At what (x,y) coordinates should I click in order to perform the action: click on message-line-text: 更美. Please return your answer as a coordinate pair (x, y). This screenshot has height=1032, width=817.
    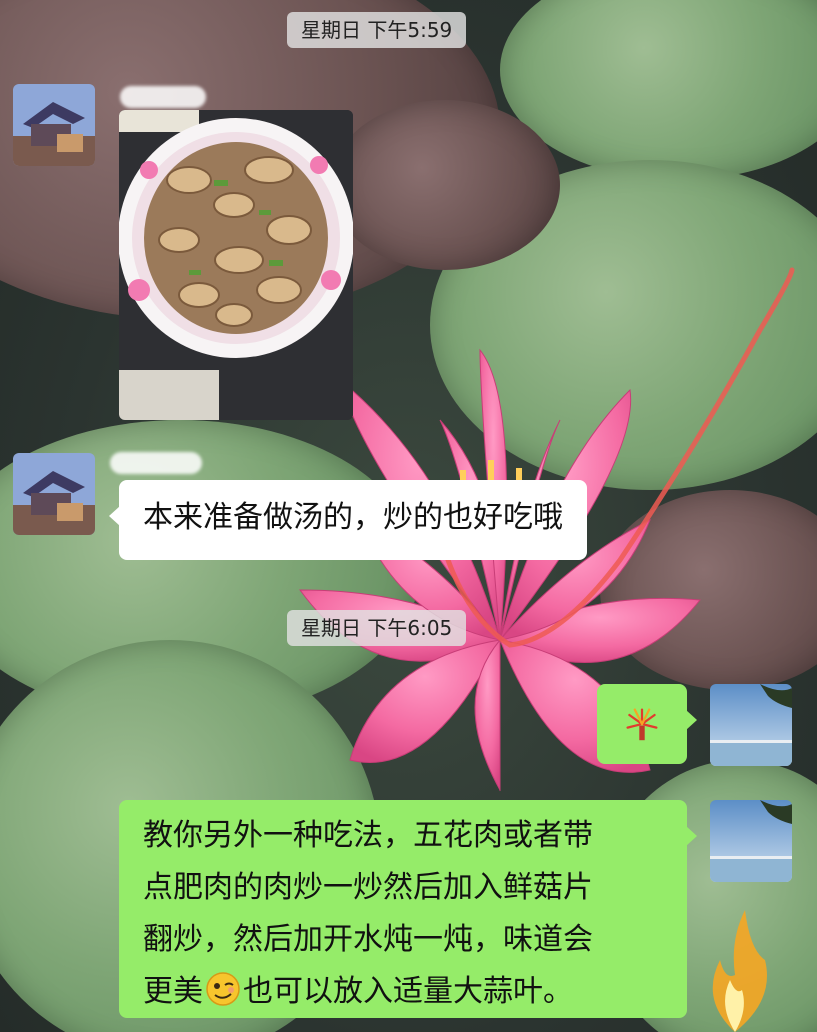
    Looking at the image, I should click on (173, 991).